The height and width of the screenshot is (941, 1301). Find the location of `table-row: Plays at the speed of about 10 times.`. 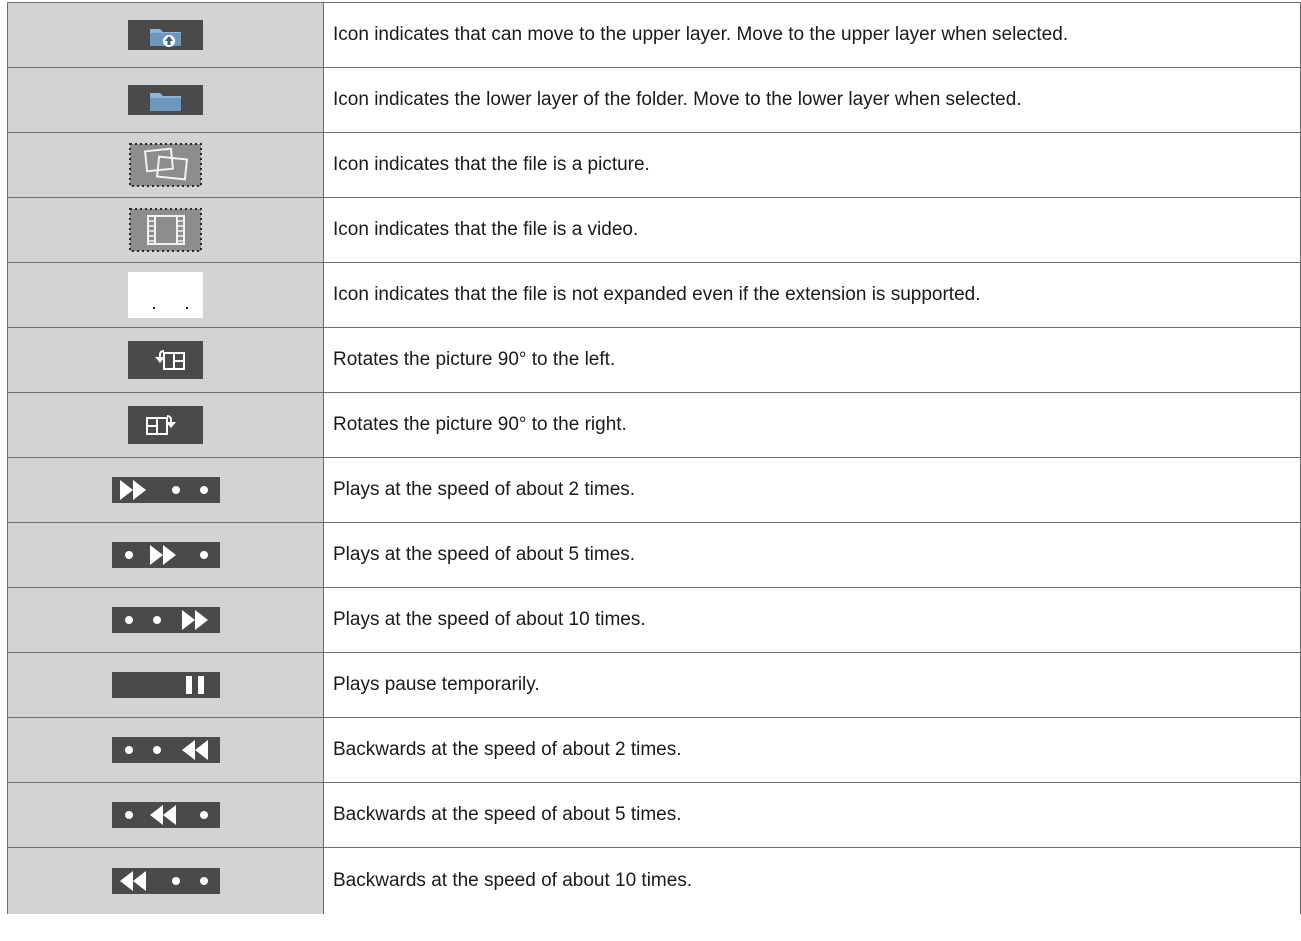

table-row: Plays at the speed of about 10 times. is located at coordinates (654, 620).